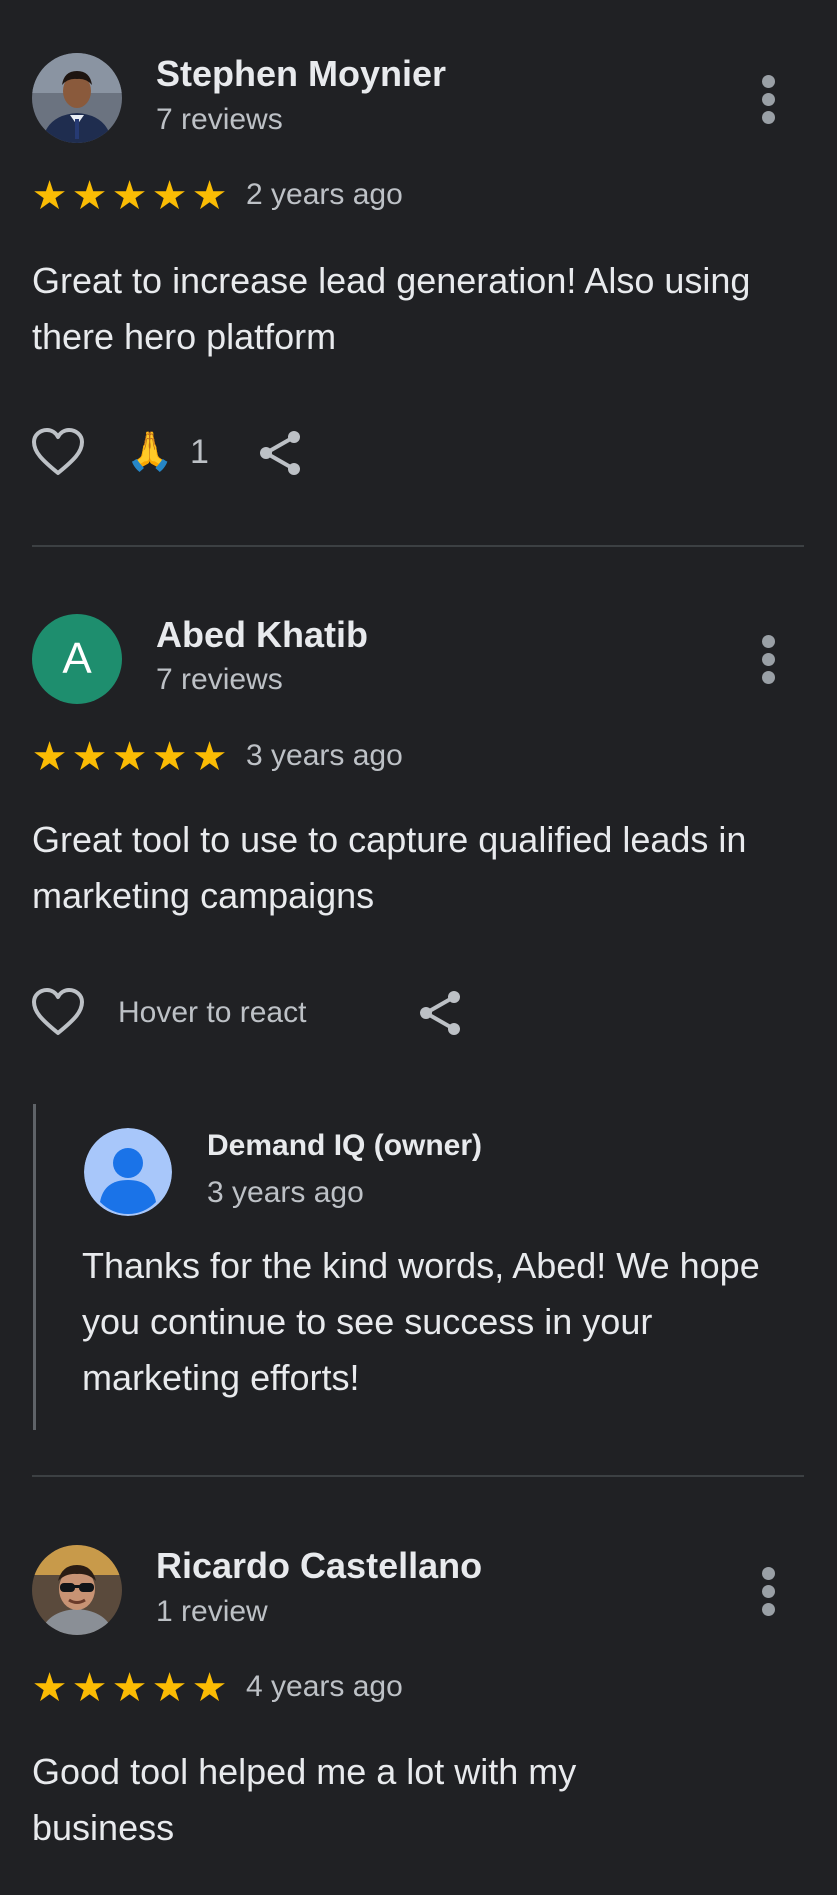 The width and height of the screenshot is (837, 1895). Describe the element at coordinates (324, 194) in the screenshot. I see `review-date: 2 years ago` at that location.